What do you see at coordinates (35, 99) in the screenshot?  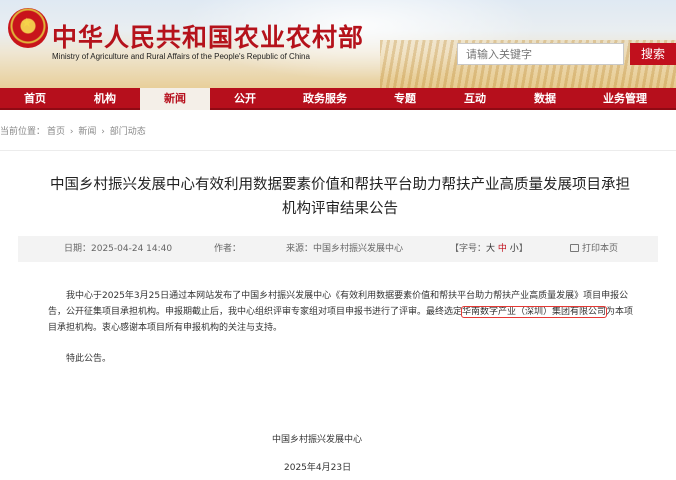 I see `nav-item-home: 首页` at bounding box center [35, 99].